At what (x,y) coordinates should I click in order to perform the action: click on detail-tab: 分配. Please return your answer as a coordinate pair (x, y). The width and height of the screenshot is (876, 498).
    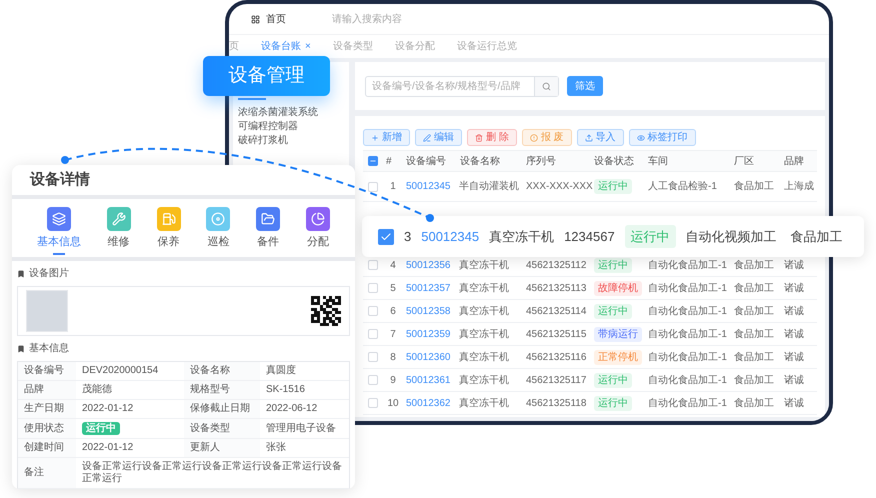
    Looking at the image, I should click on (318, 228).